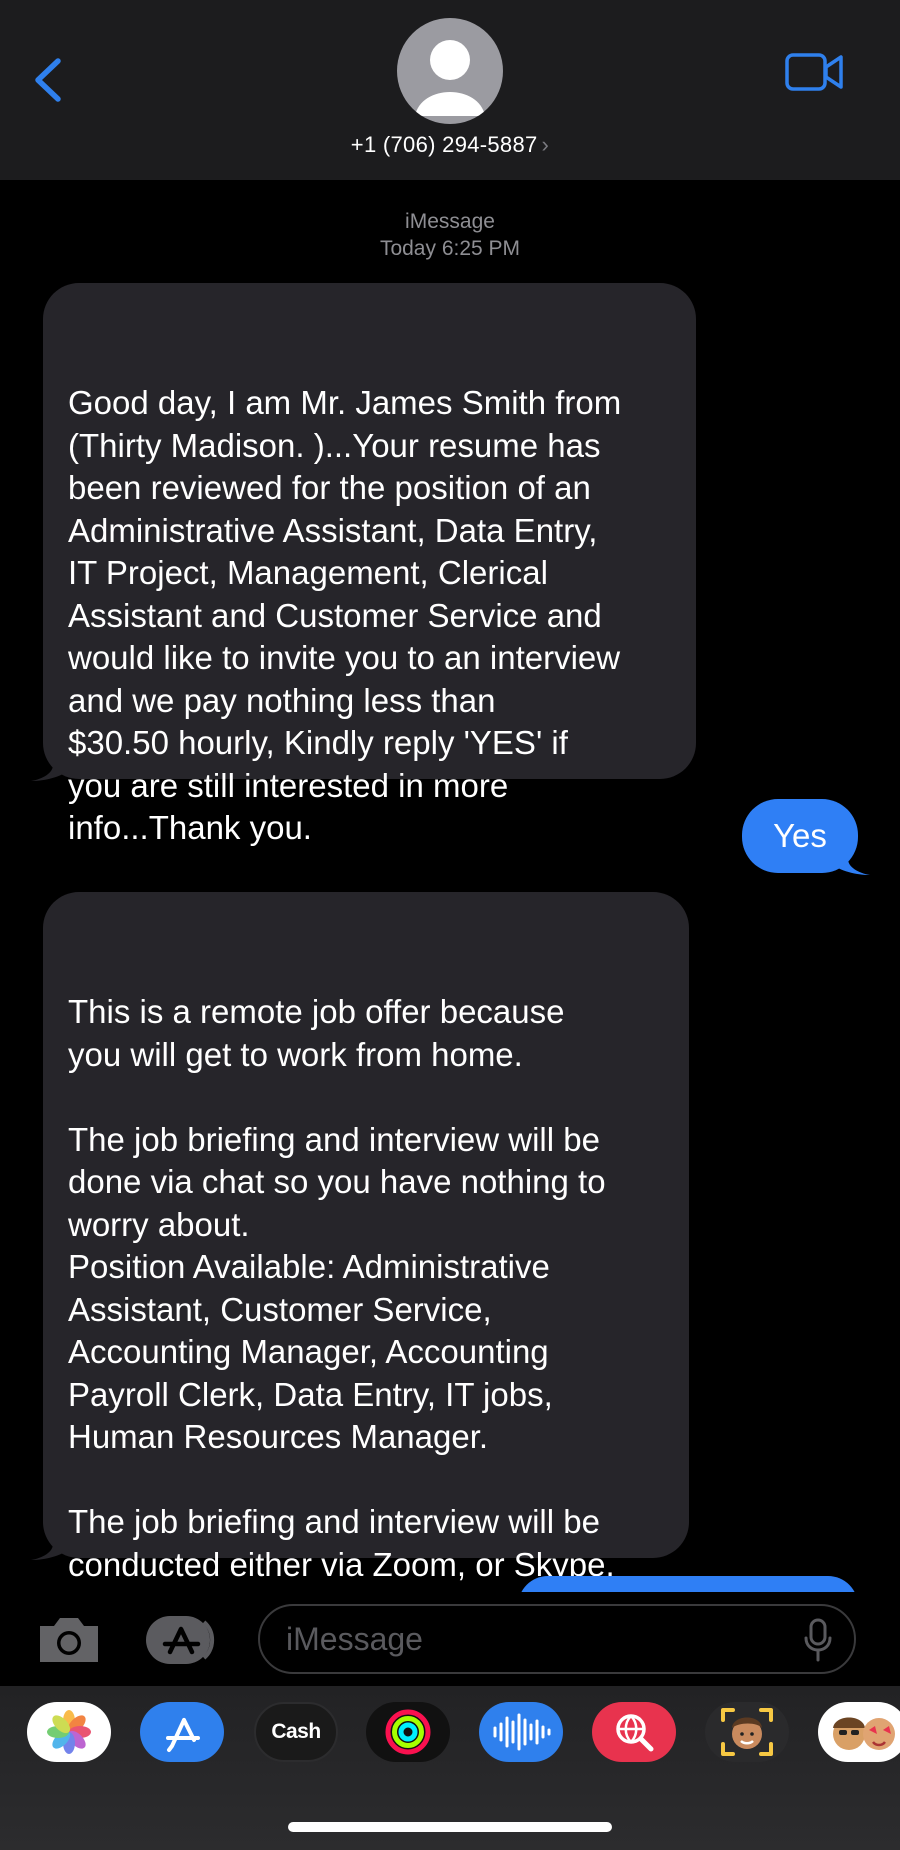 The image size is (900, 1850). I want to click on contact-number: +1 (706) 294-5887, so click(444, 144).